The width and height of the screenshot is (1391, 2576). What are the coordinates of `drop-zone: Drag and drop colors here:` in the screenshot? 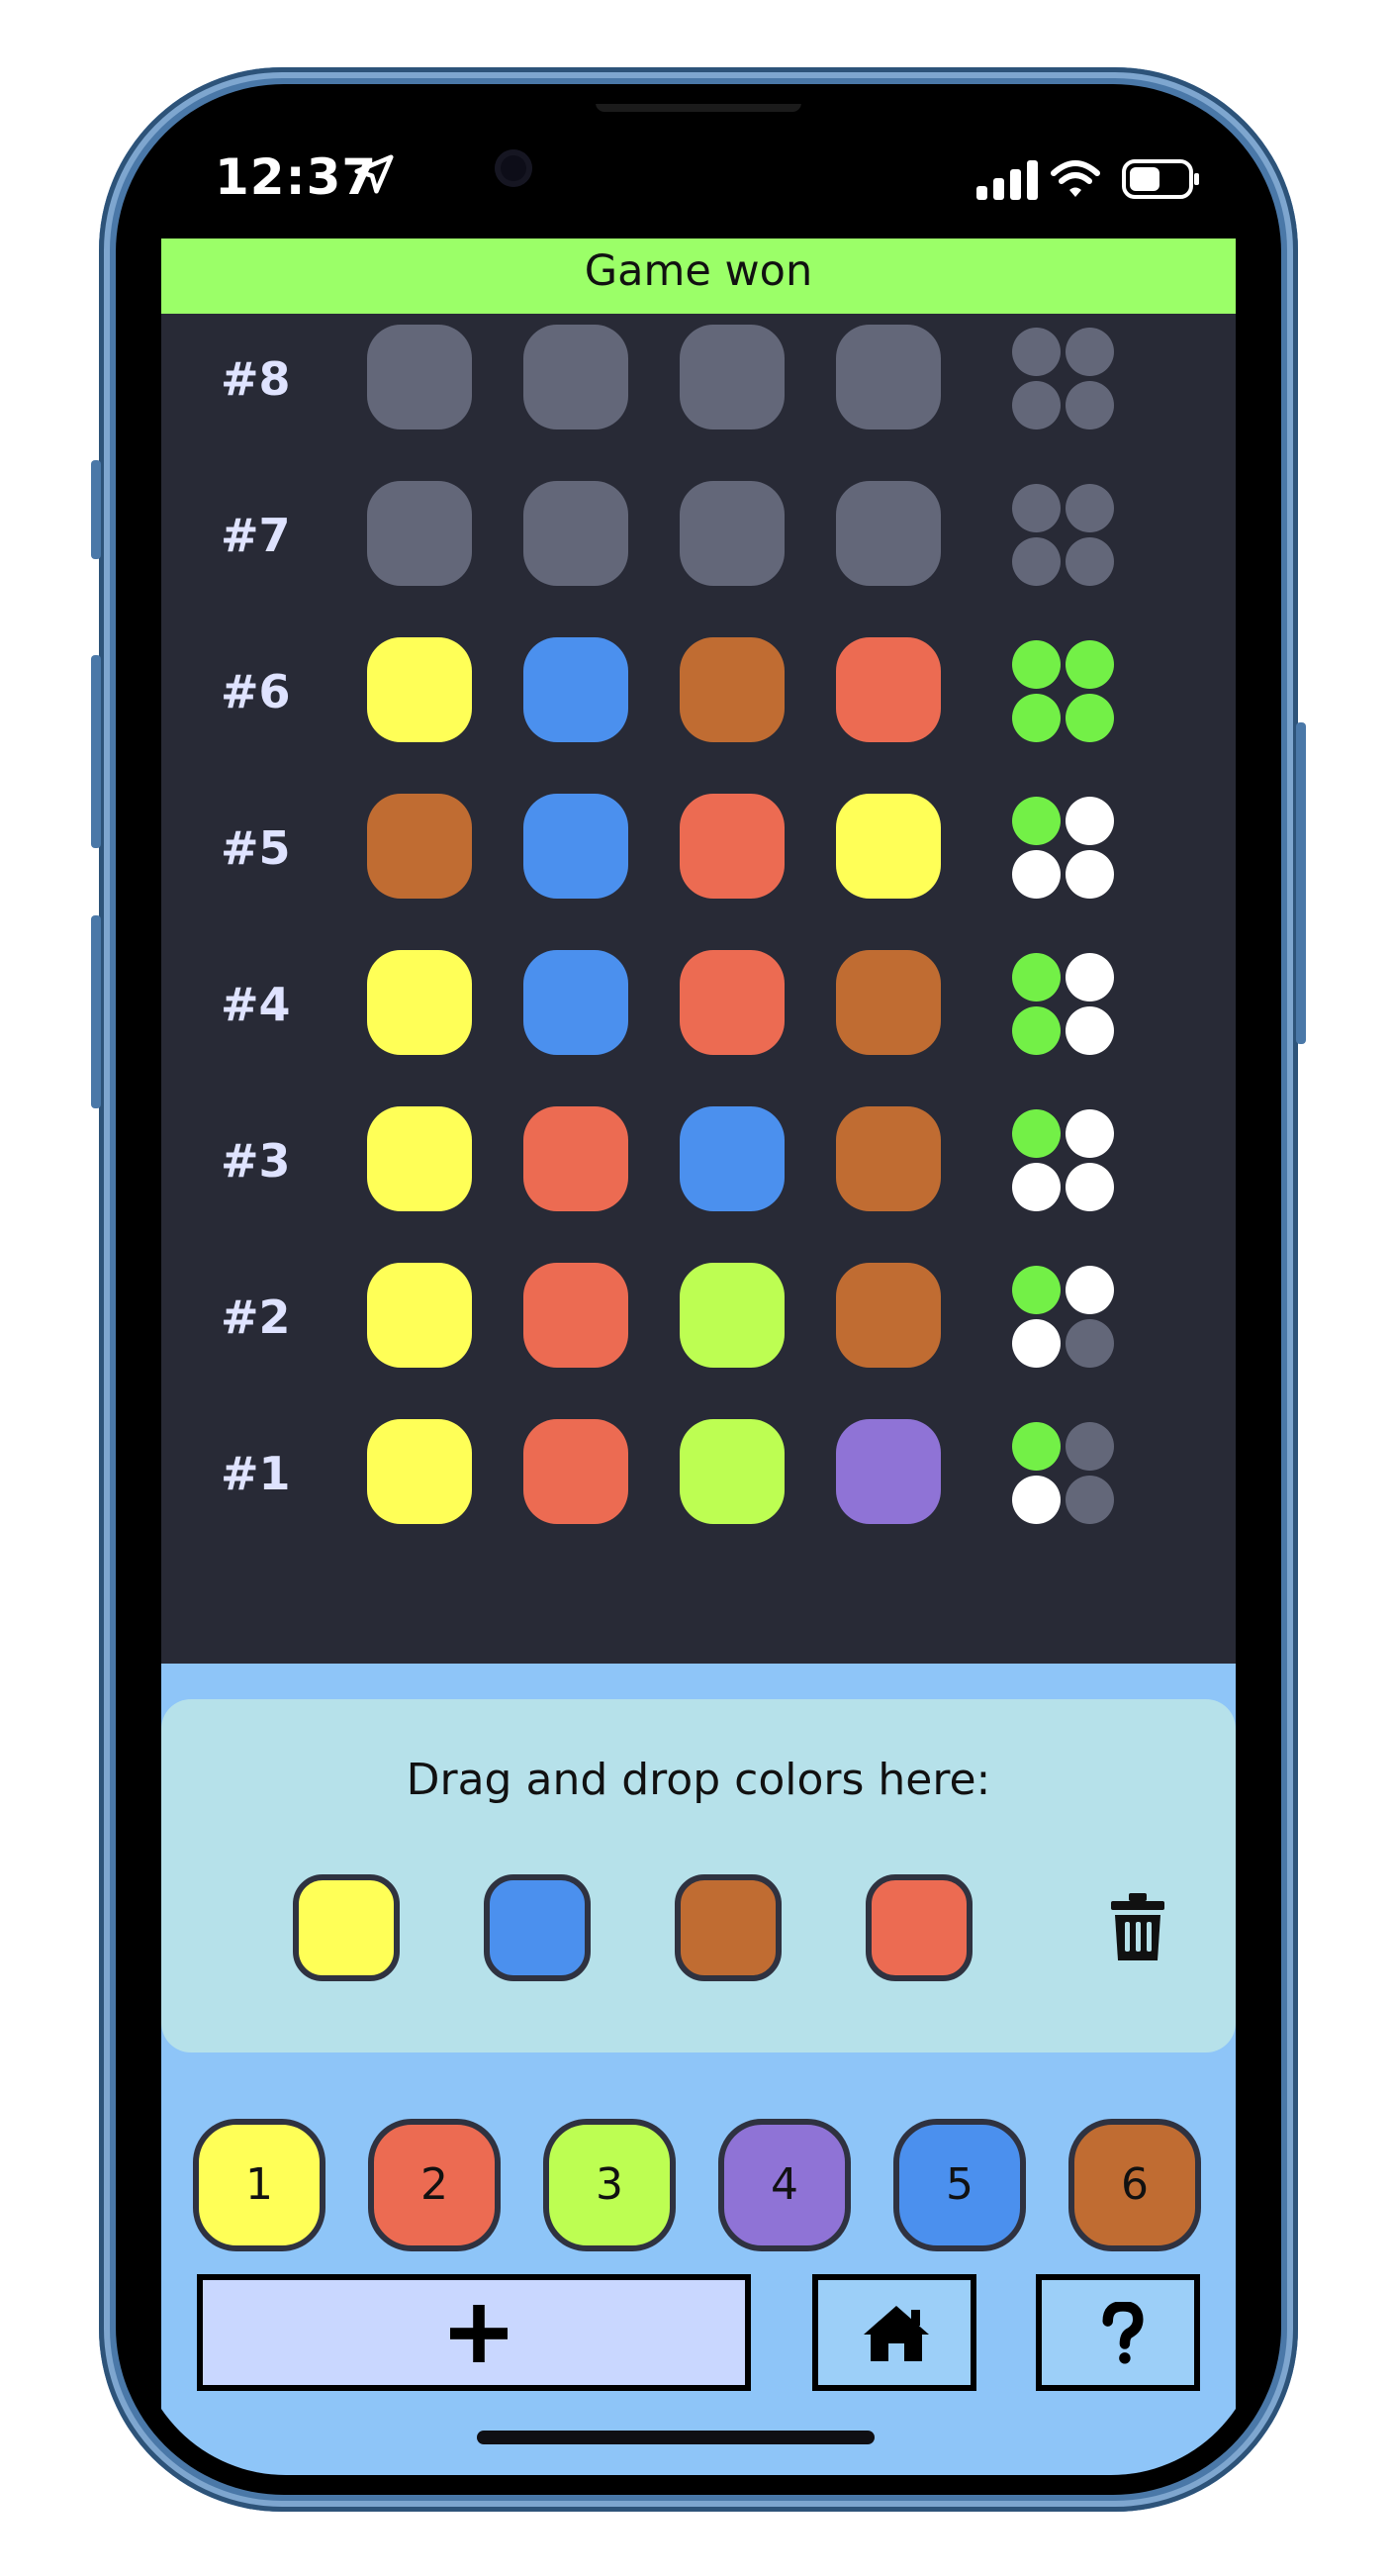 It's located at (698, 1875).